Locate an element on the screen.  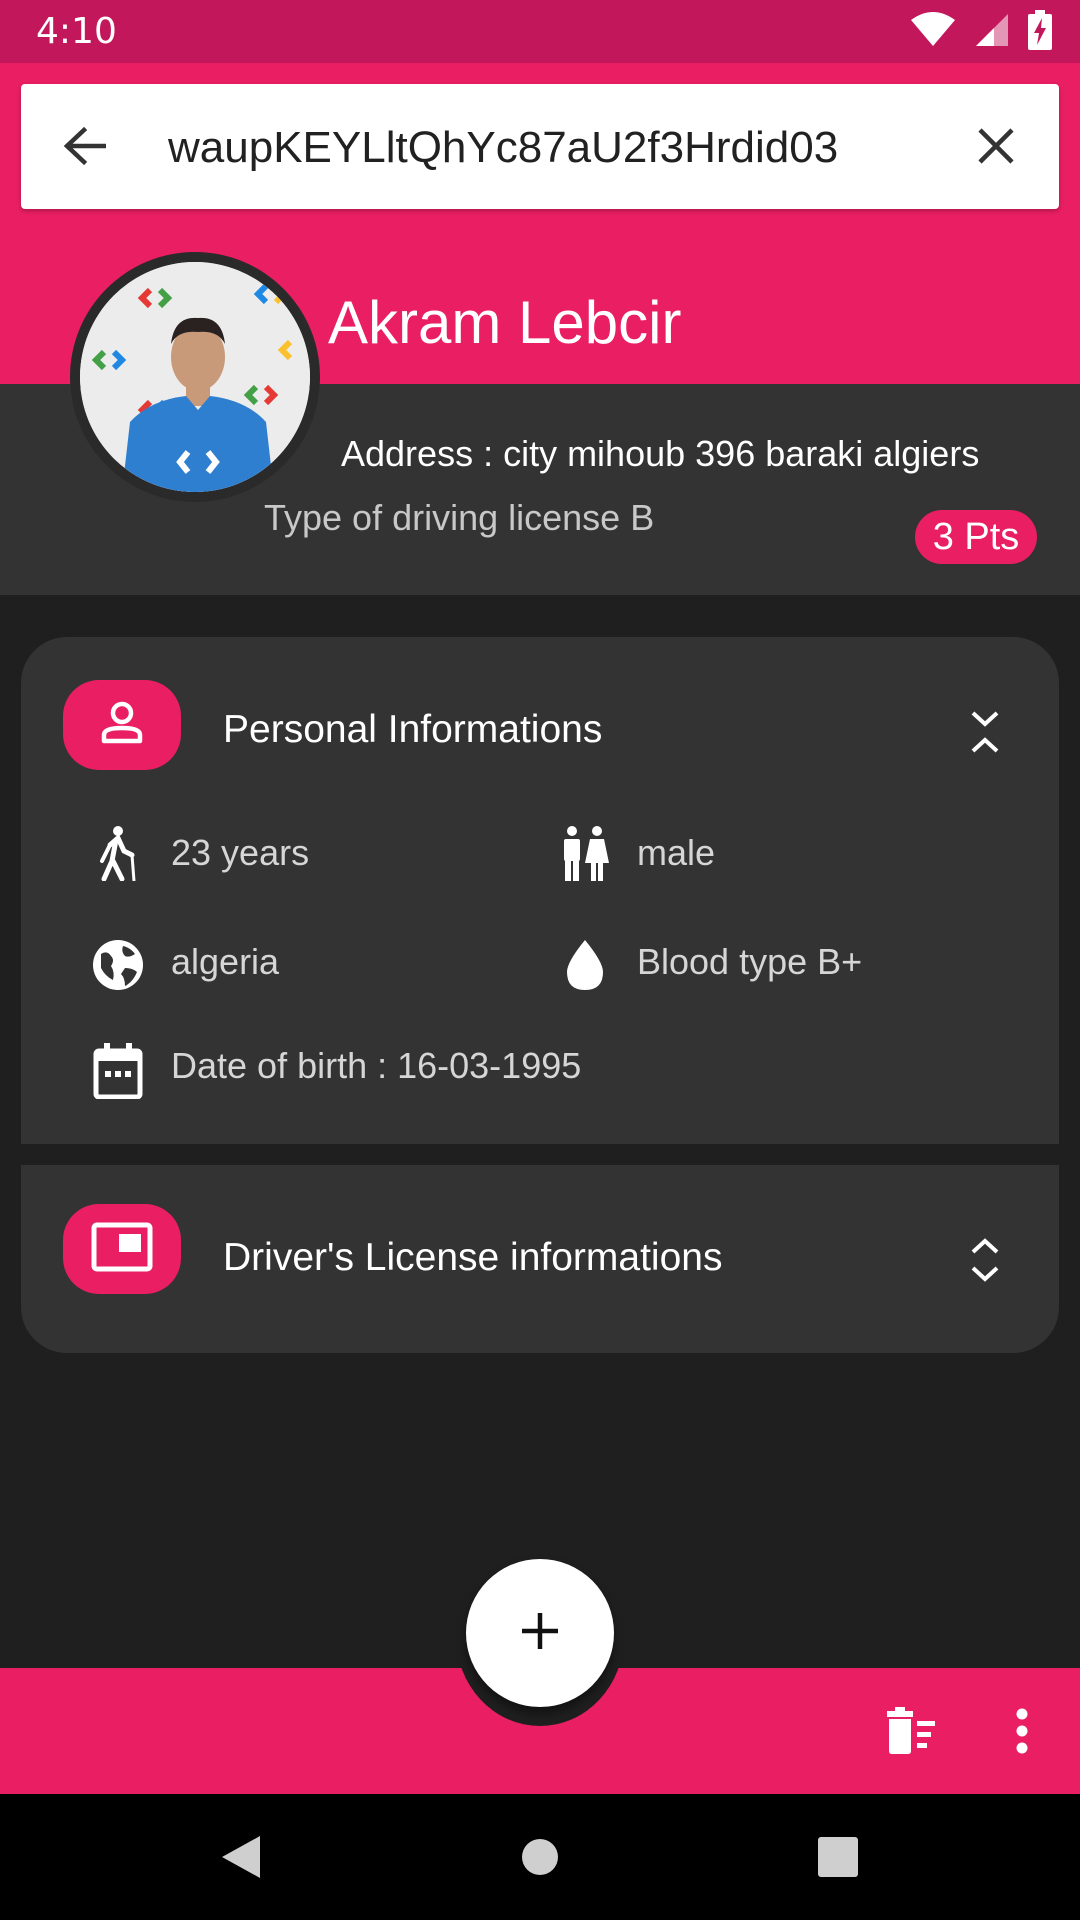
avatar is located at coordinates (195, 377).